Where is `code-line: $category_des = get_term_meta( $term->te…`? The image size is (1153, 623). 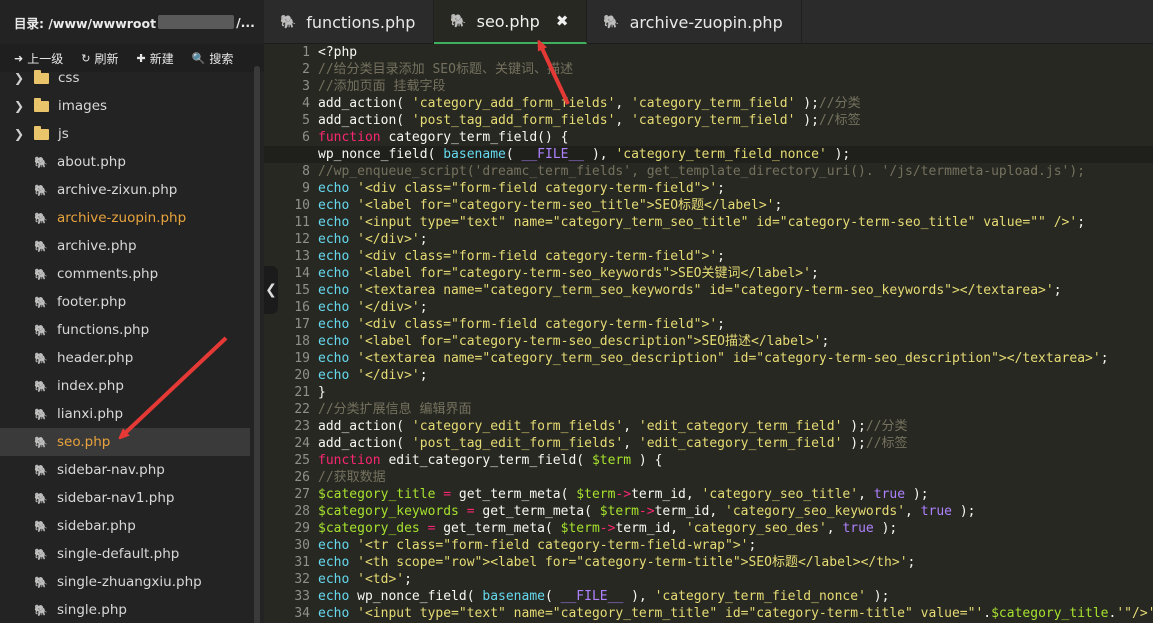
code-line: $category_des = get_term_meta( $term->te… is located at coordinates (735, 528).